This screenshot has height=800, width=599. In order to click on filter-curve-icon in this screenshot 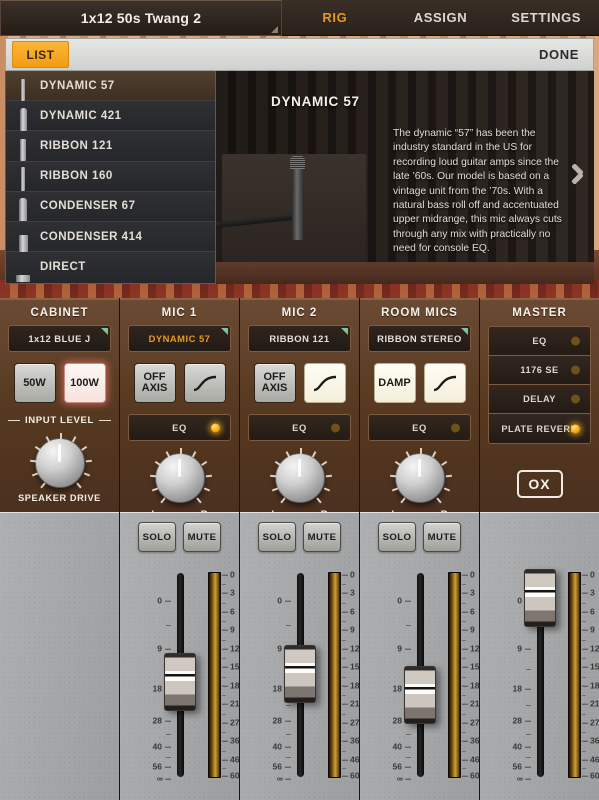, I will do `click(444, 383)`.